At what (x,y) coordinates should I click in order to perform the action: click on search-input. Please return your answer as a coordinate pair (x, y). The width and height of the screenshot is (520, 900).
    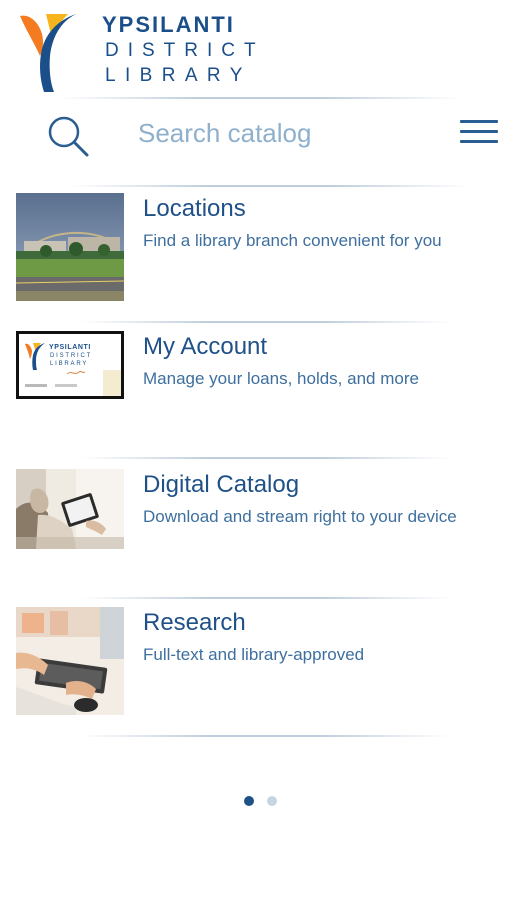
    Looking at the image, I should click on (283, 133).